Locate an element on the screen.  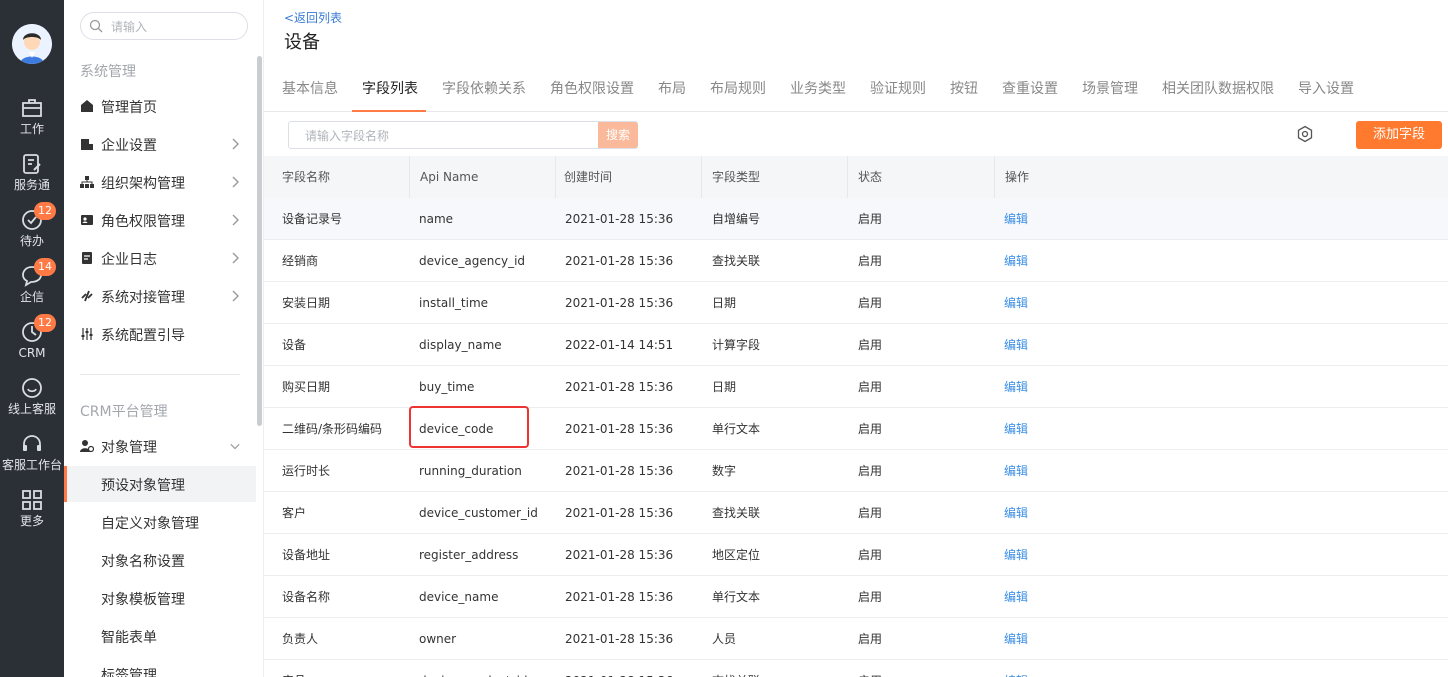
rail-item-chat: 14 企信 is located at coordinates (32, 287).